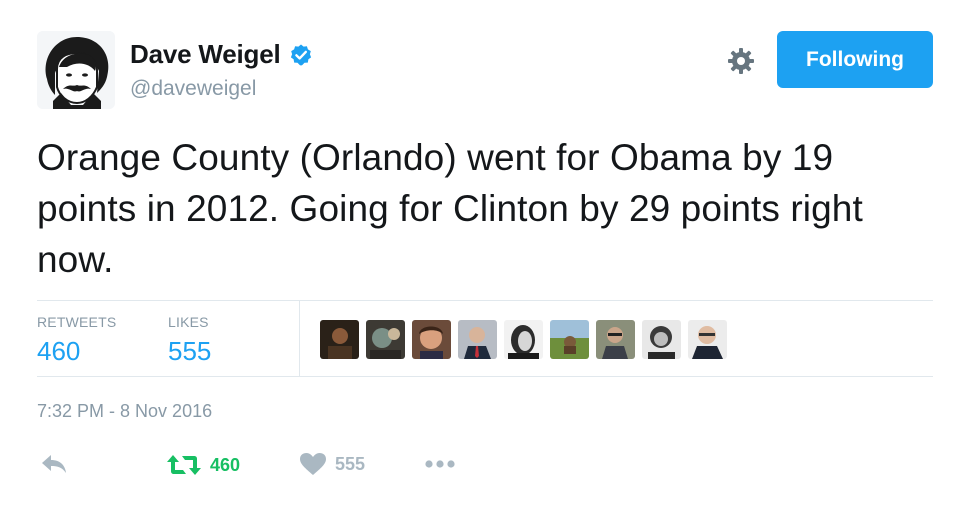 Image resolution: width=980 pixels, height=515 pixels. What do you see at coordinates (485, 300) in the screenshot?
I see `stats-top-divider` at bounding box center [485, 300].